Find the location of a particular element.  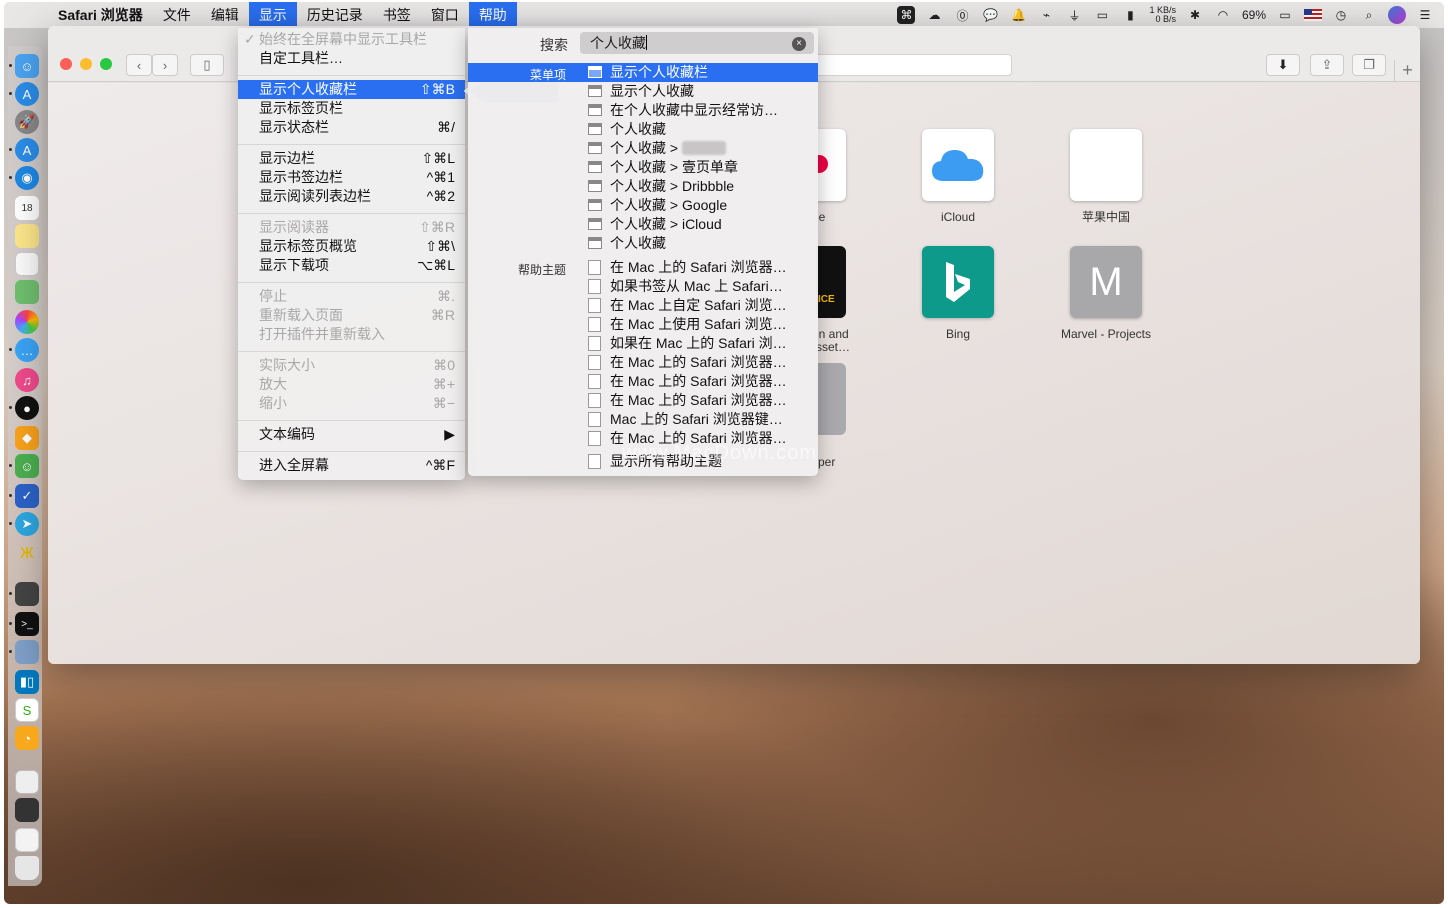

siri-icon is located at coordinates (1397, 15).